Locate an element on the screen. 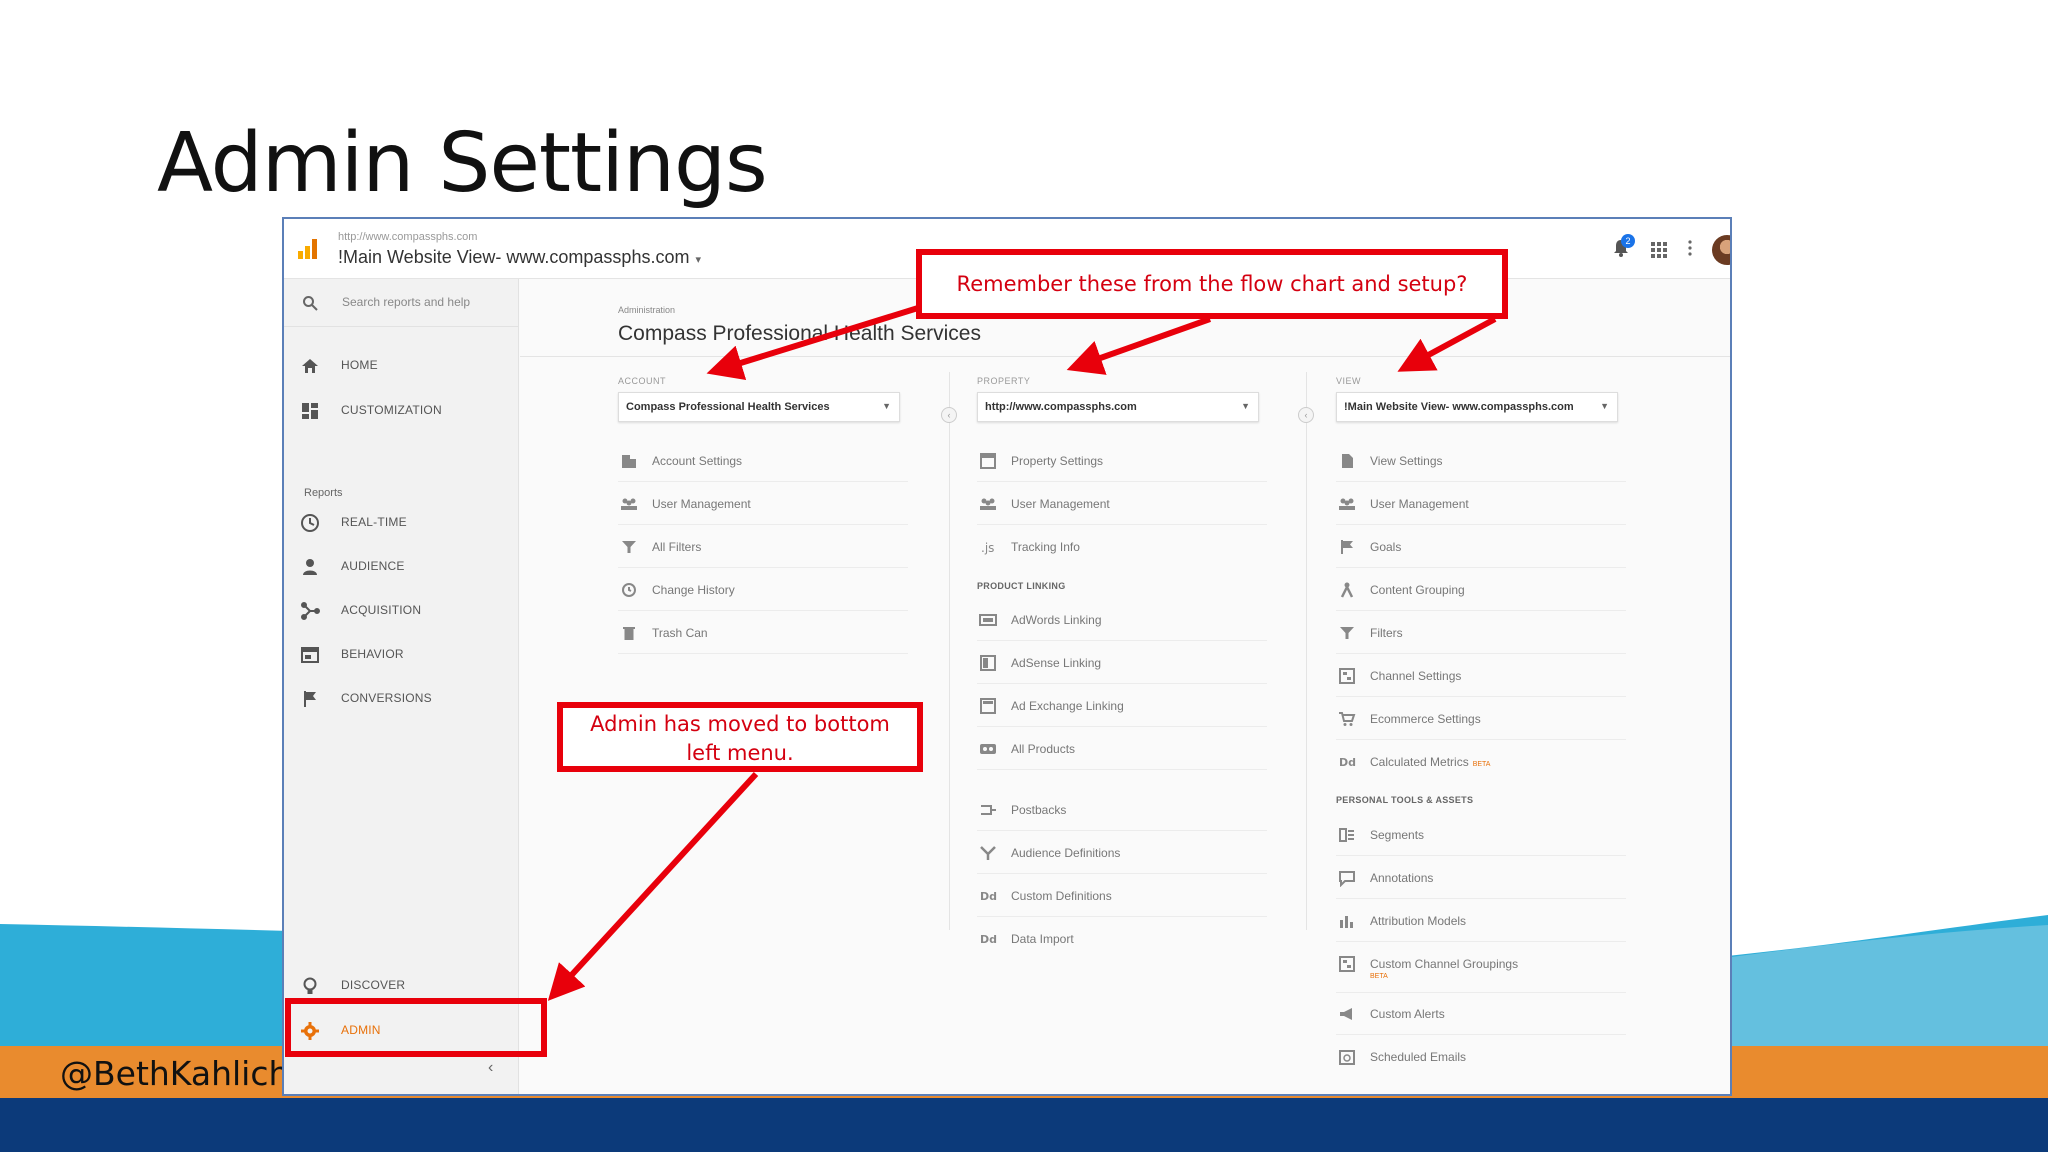 This screenshot has height=1152, width=2048. row-label: View Settings is located at coordinates (1406, 461).